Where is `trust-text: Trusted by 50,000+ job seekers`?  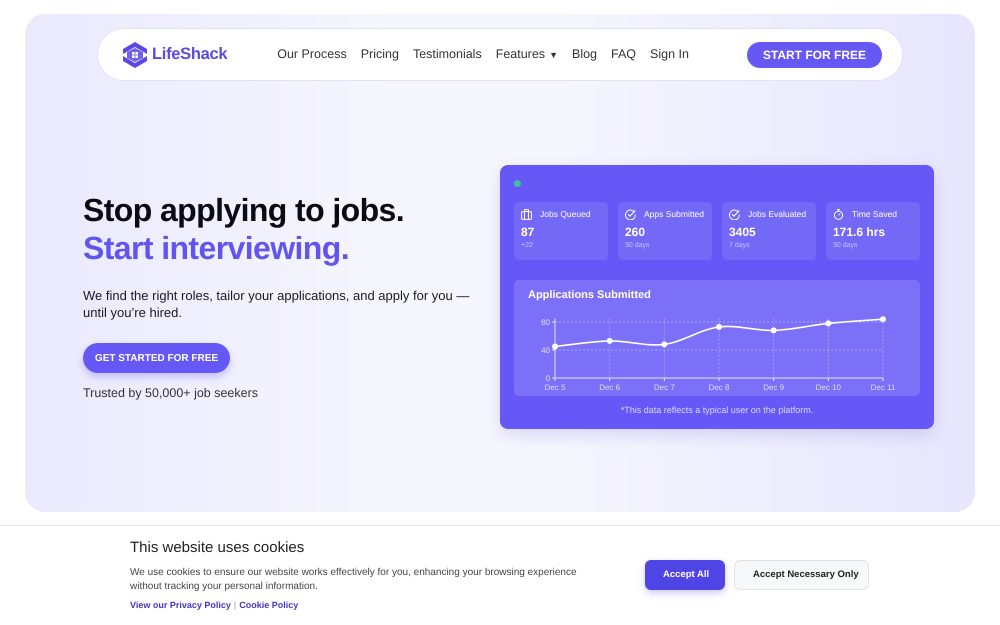 trust-text: Trusted by 50,000+ job seekers is located at coordinates (171, 393).